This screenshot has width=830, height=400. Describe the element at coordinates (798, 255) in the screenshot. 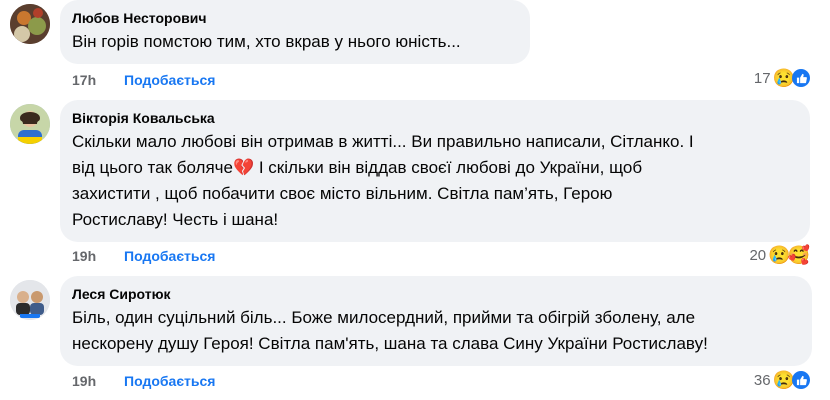

I see `care-emoji-icon: 🥰` at that location.